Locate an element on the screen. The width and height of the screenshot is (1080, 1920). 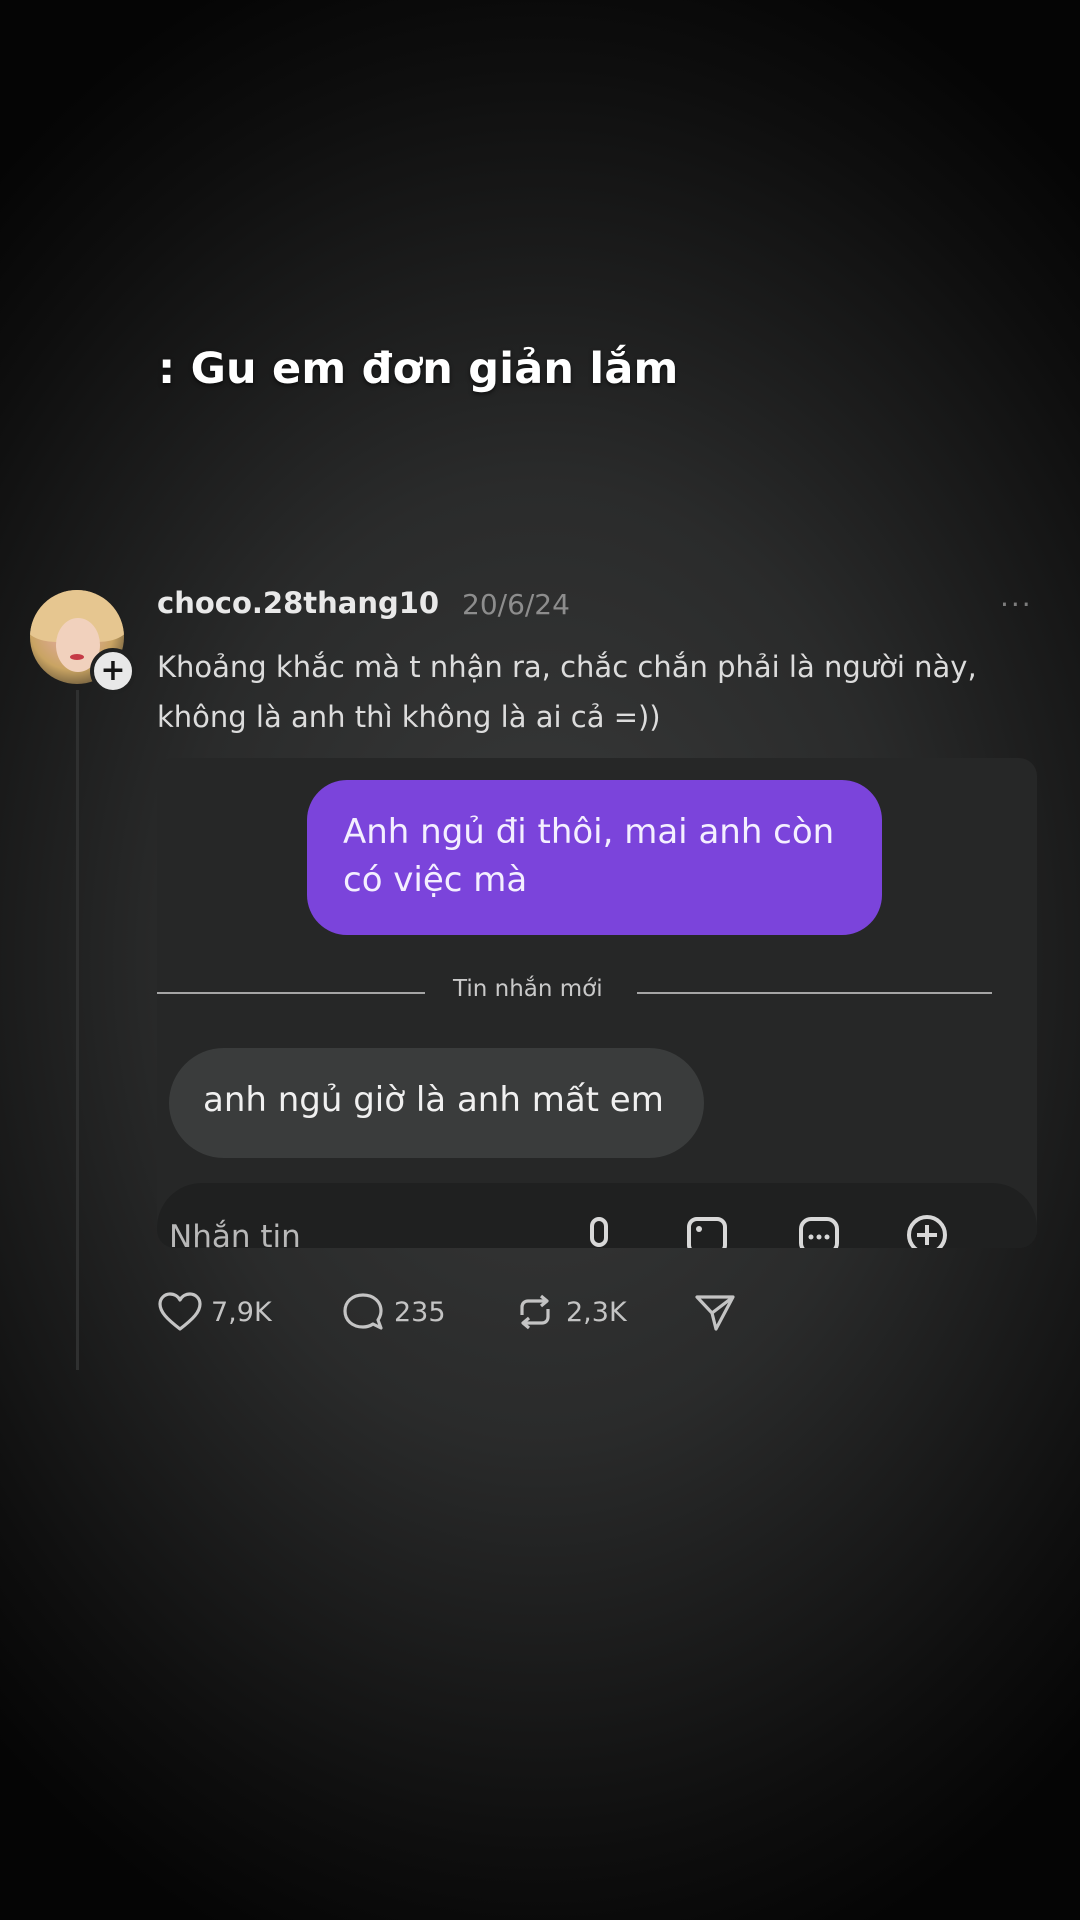
new-messages-divider: Tin nhắn mới is located at coordinates (574, 992).